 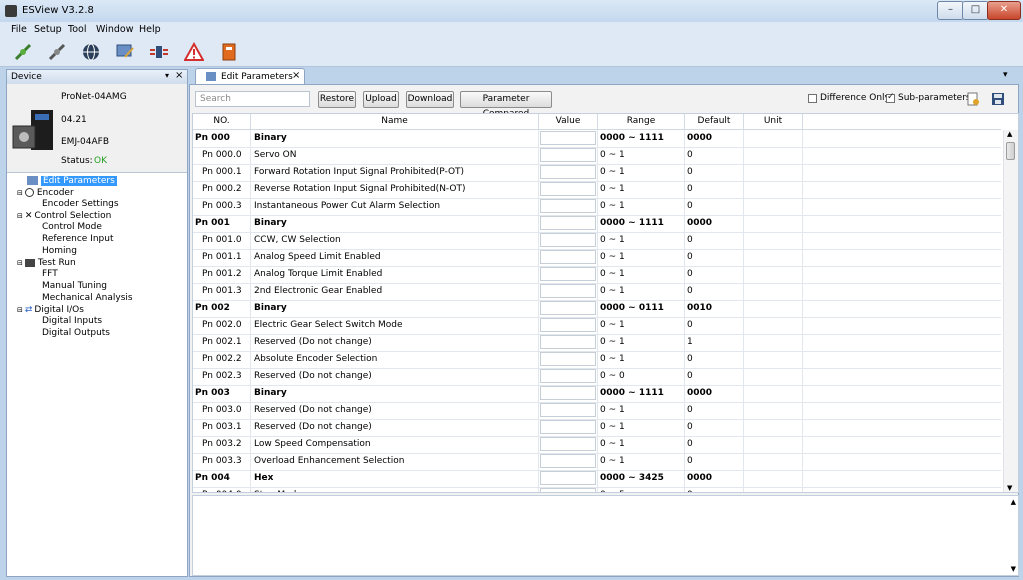 What do you see at coordinates (597, 377) in the screenshot?
I see `table-row: Pn 002.3 Reserved (Do not change) 0 ~ 00` at bounding box center [597, 377].